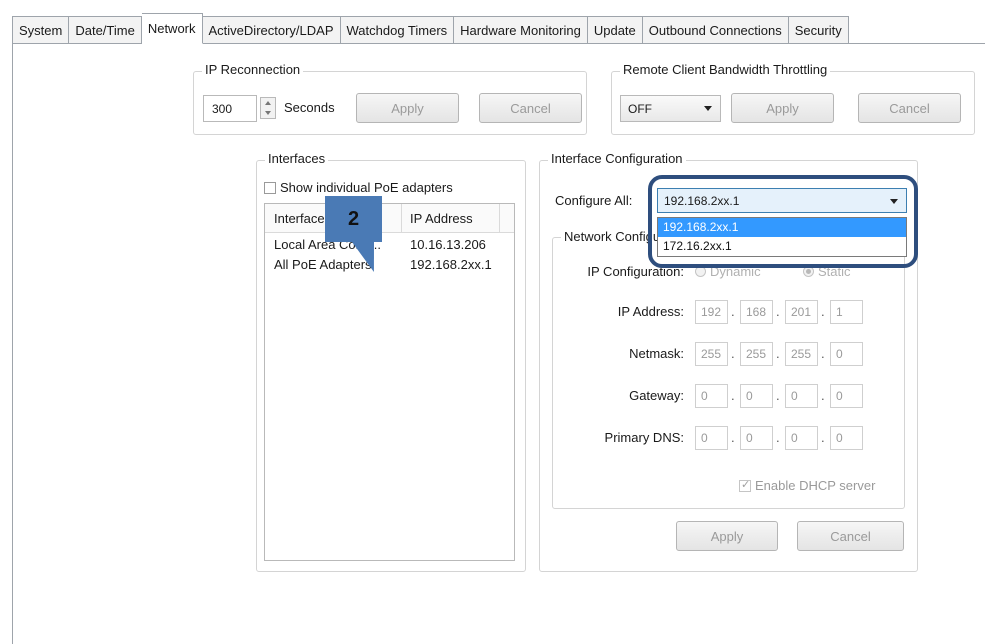  Describe the element at coordinates (656, 395) in the screenshot. I see `gateway-label: Gateway:` at that location.